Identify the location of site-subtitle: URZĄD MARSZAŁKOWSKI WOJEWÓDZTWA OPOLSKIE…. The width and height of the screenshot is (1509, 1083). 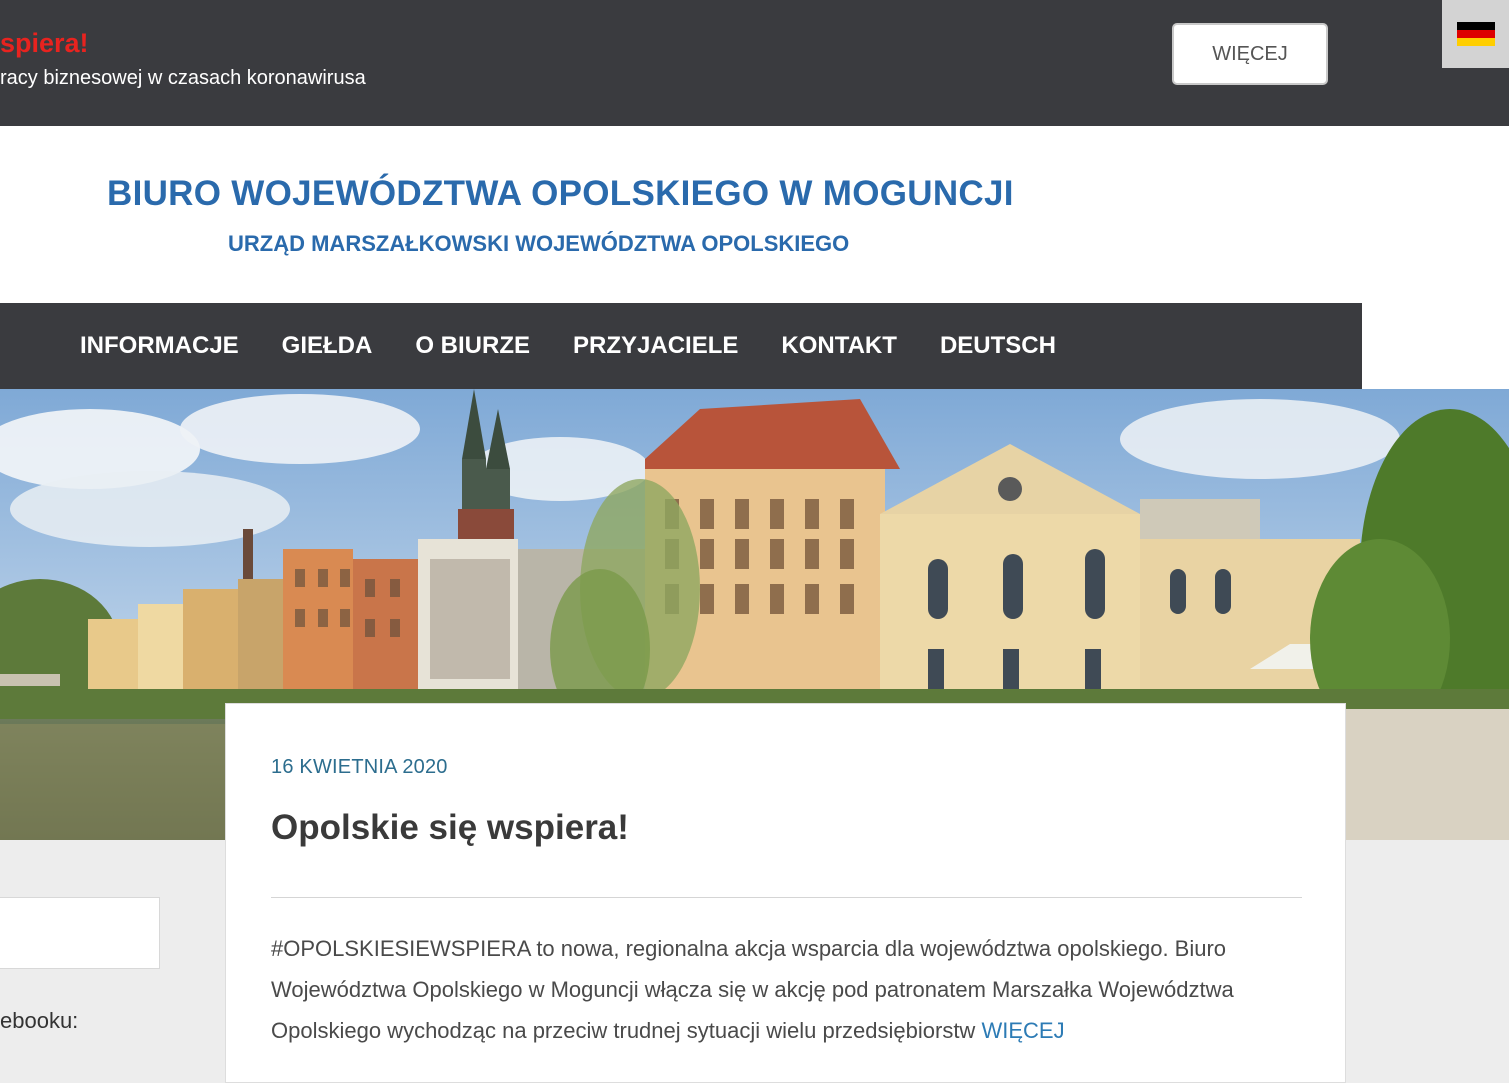
(539, 243).